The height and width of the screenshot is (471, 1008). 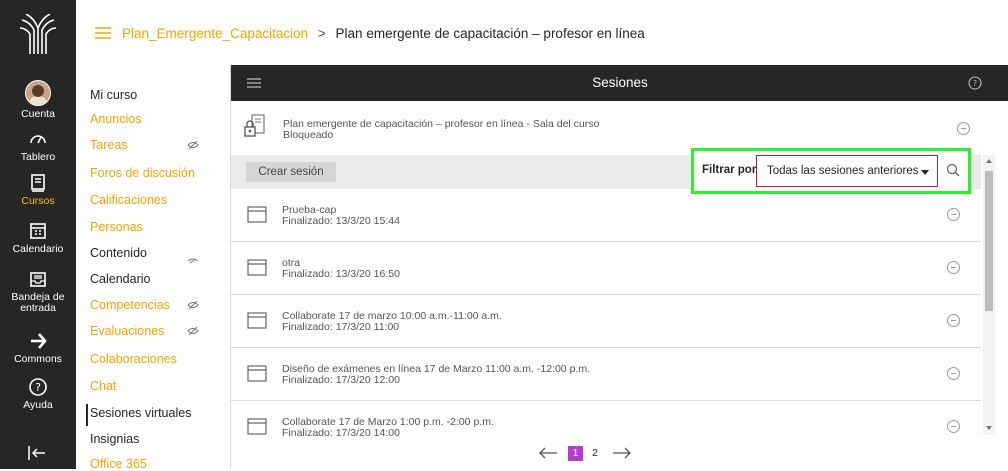 I want to click on scroll-down-icon, so click(x=989, y=428).